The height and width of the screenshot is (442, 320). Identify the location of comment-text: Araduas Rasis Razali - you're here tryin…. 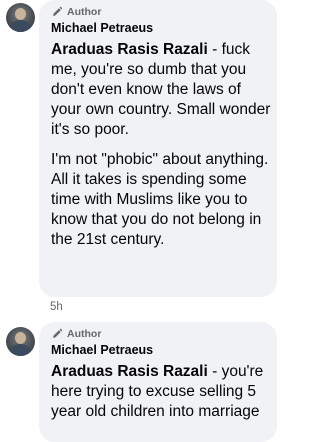
(163, 397).